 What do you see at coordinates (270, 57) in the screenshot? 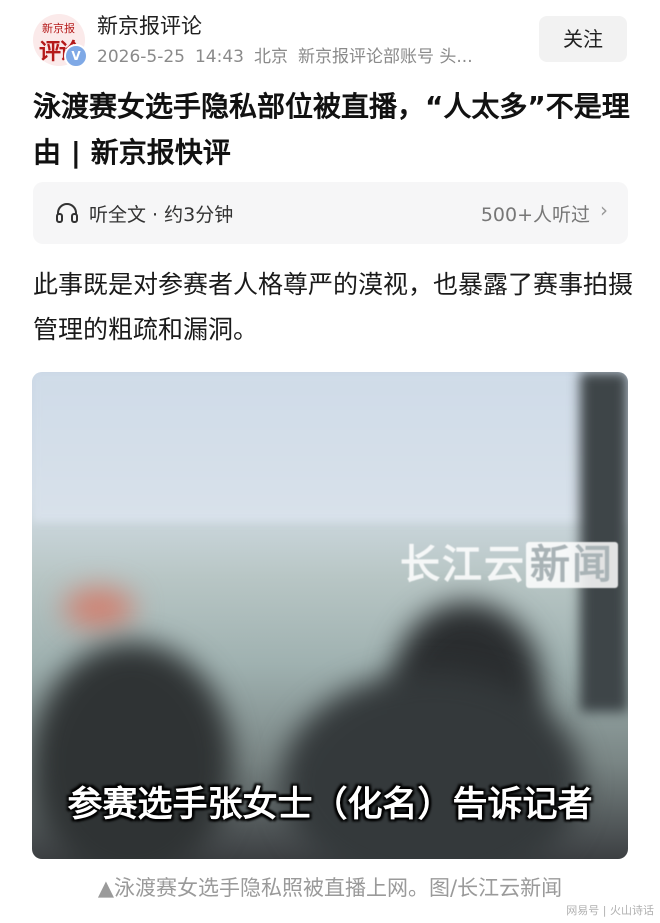
I see `post-location: 北京` at bounding box center [270, 57].